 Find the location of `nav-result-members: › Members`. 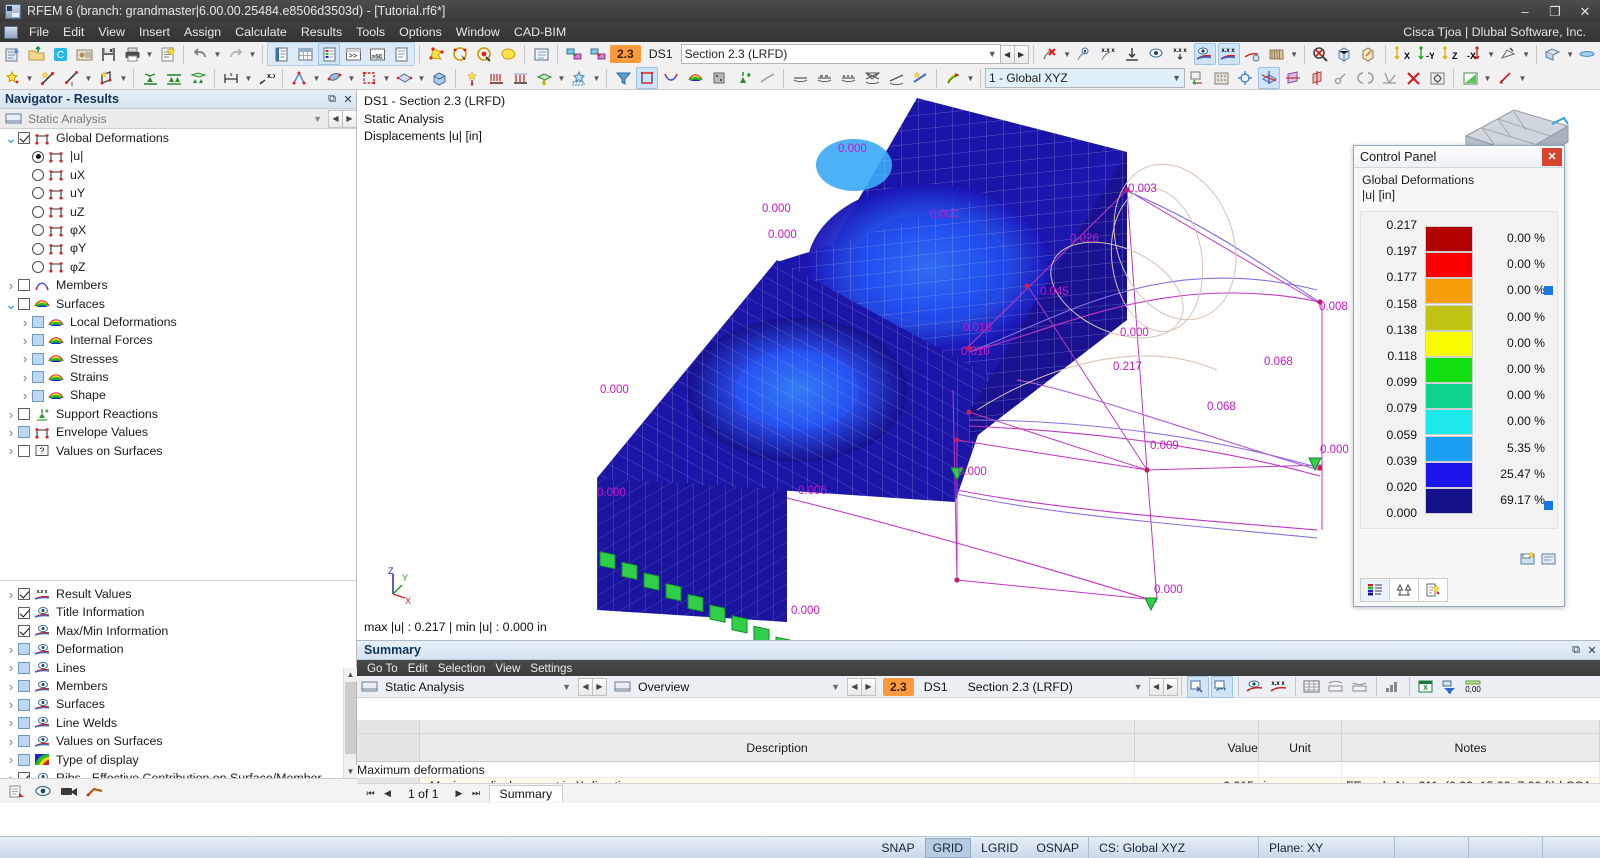

nav-result-members: › Members is located at coordinates (178, 285).